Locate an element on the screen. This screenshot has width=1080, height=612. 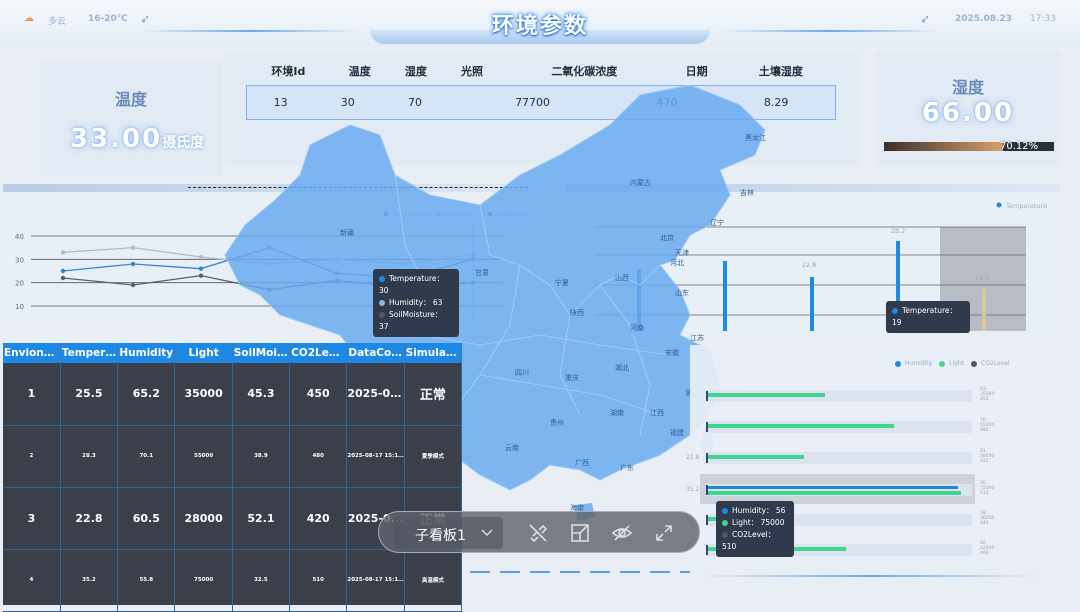
map-label: 山东 is located at coordinates (682, 292).